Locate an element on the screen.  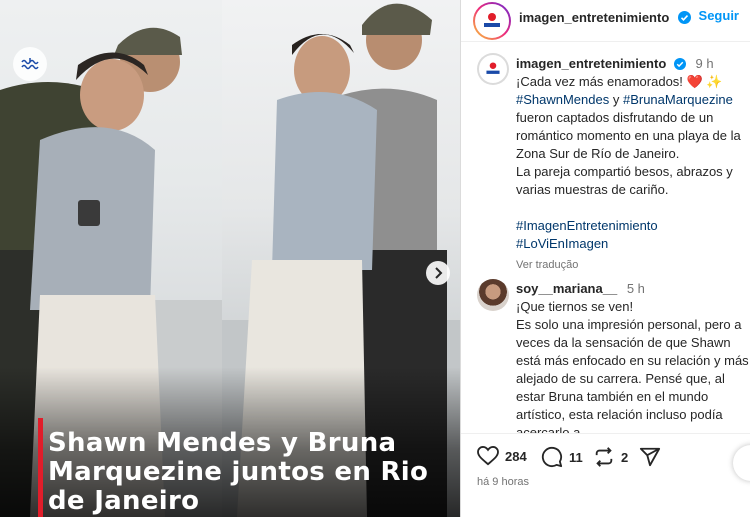
comment-count: 11 is located at coordinates (576, 457).